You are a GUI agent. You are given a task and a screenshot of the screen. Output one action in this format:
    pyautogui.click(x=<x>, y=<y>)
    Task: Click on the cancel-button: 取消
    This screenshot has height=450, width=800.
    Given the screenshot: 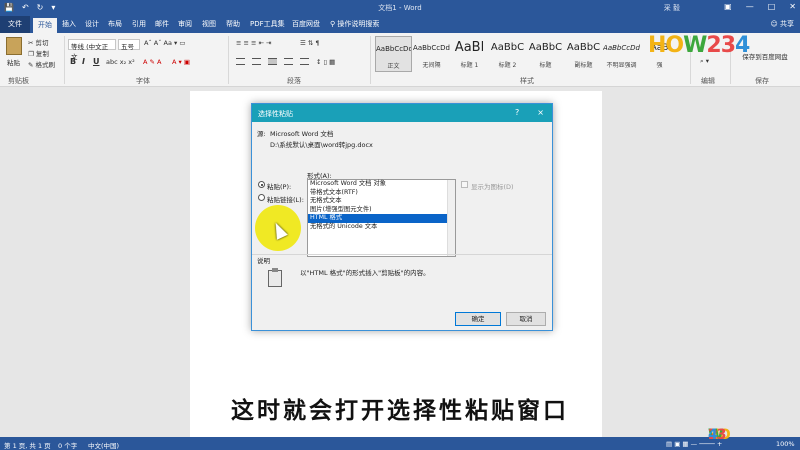 What is the action you would take?
    pyautogui.click(x=526, y=319)
    